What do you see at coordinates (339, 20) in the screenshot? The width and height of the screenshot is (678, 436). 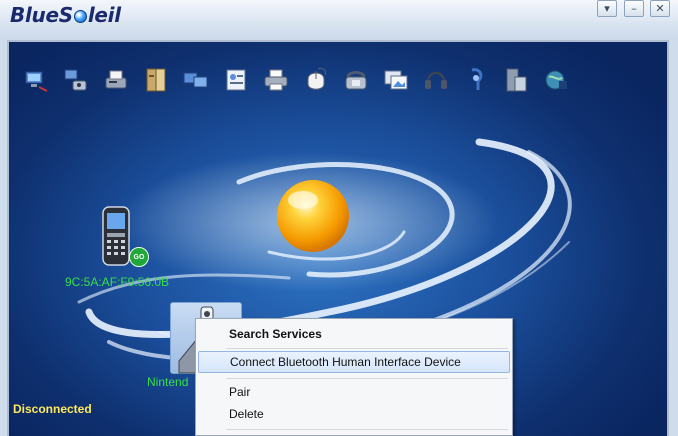 I see `title-bar: BlueS leil ▾ – ✕` at bounding box center [339, 20].